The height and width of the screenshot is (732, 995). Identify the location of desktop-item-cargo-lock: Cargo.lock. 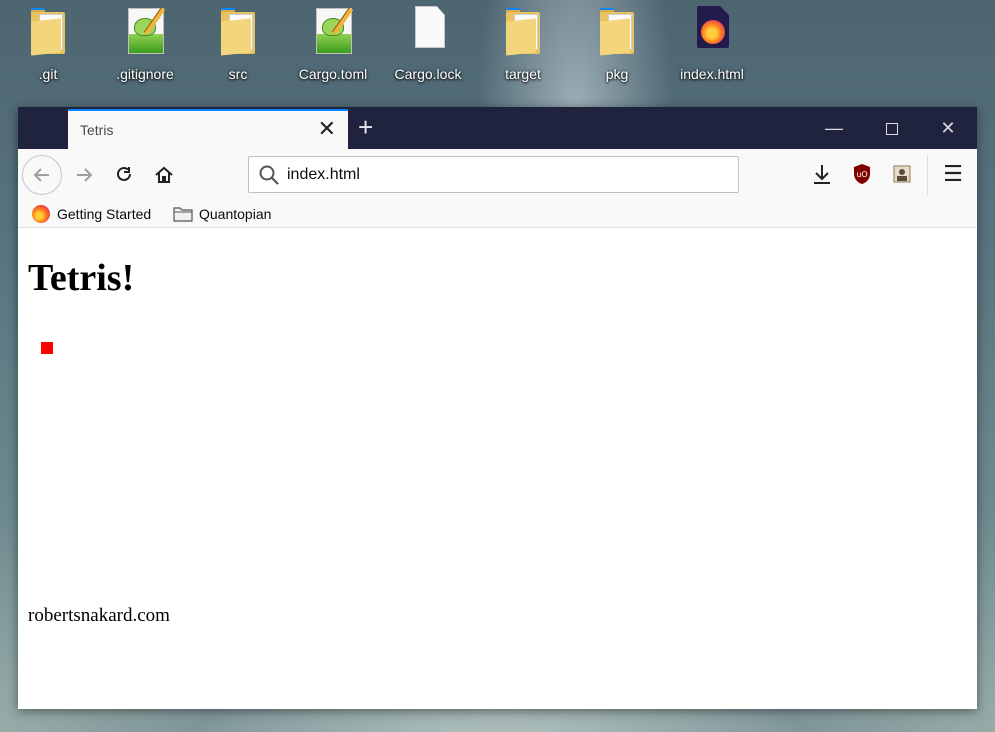
(428, 48).